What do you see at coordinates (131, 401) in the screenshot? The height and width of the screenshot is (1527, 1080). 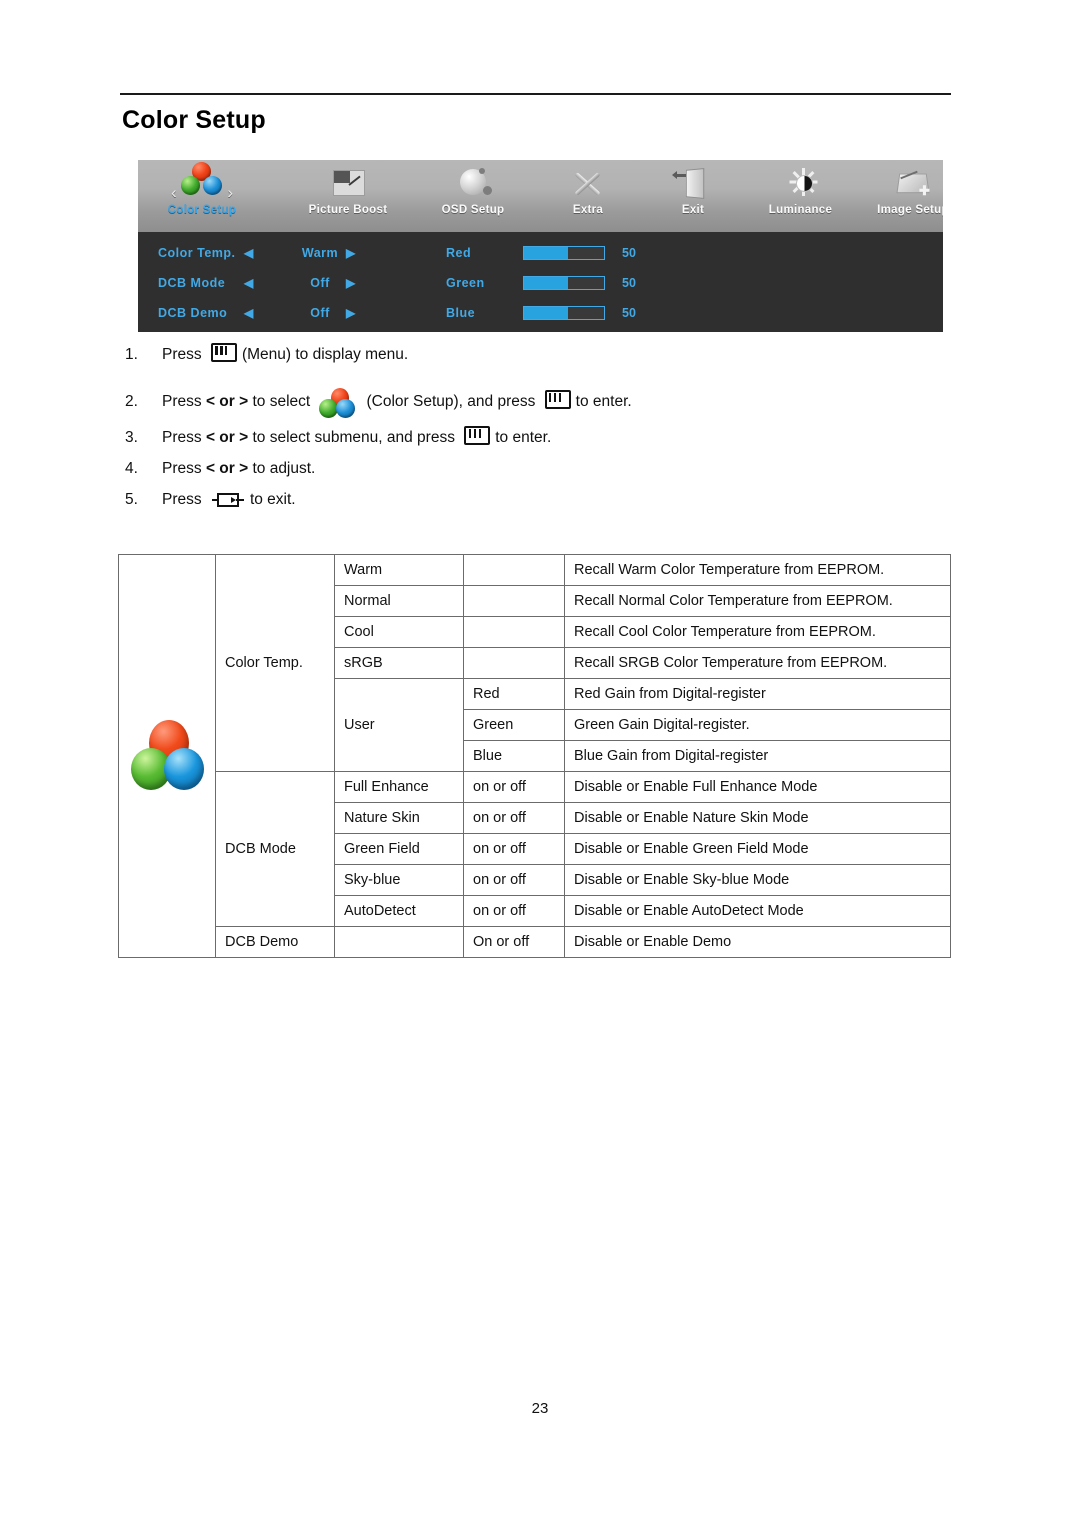 I see `step-number: 2.` at bounding box center [131, 401].